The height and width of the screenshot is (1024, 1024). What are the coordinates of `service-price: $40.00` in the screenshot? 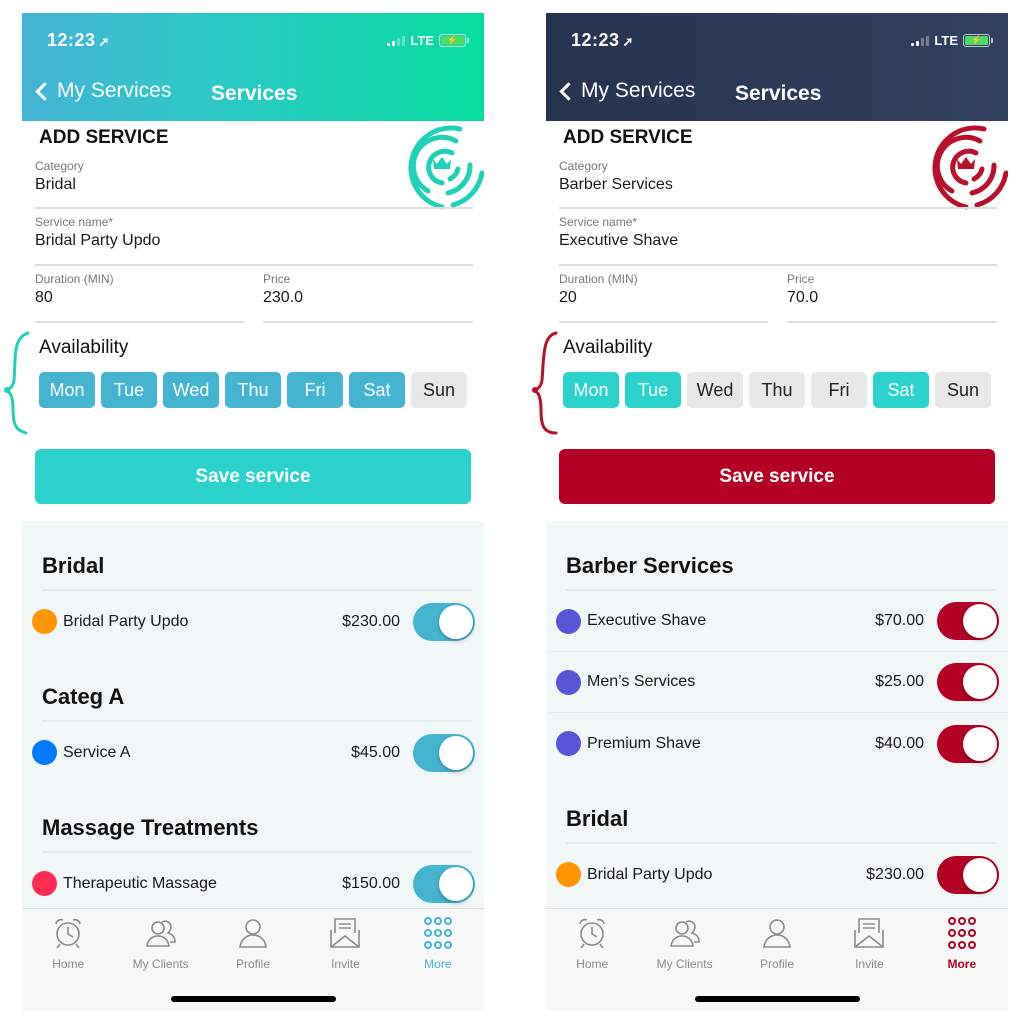 It's located at (899, 743).